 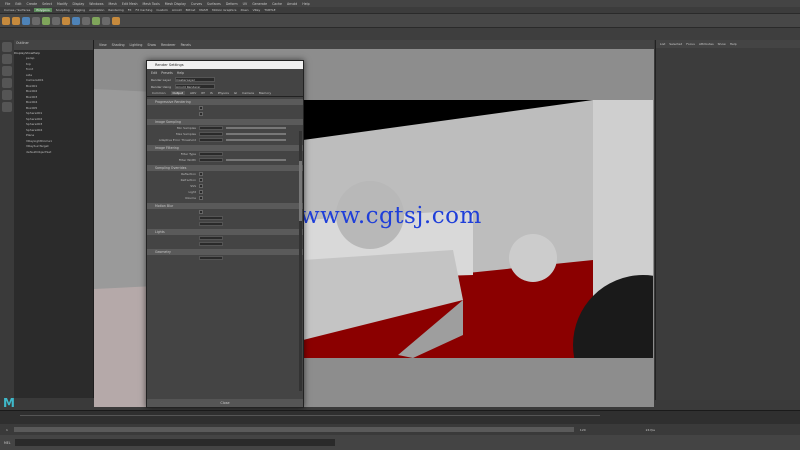 What do you see at coordinates (118, 45) in the screenshot?
I see `viewport-menu-item: Shading` at bounding box center [118, 45].